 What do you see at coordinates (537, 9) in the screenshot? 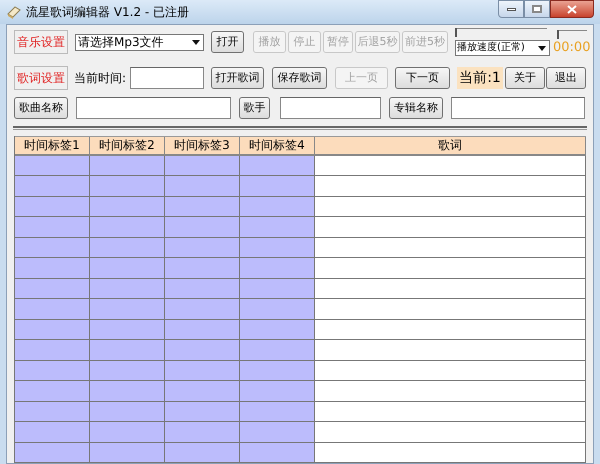
I see `maximize-button` at bounding box center [537, 9].